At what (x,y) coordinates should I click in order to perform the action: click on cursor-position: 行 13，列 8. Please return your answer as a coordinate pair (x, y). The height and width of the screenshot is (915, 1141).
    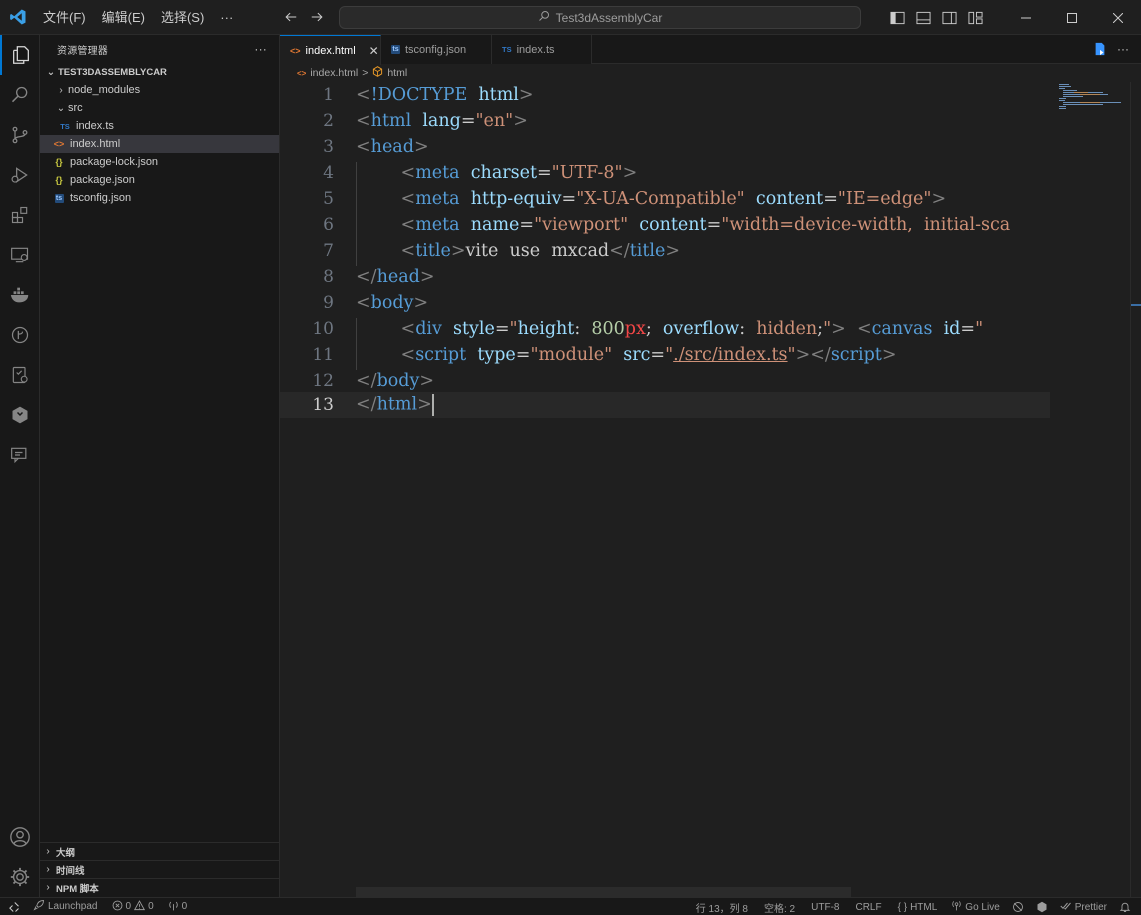
    Looking at the image, I should click on (722, 906).